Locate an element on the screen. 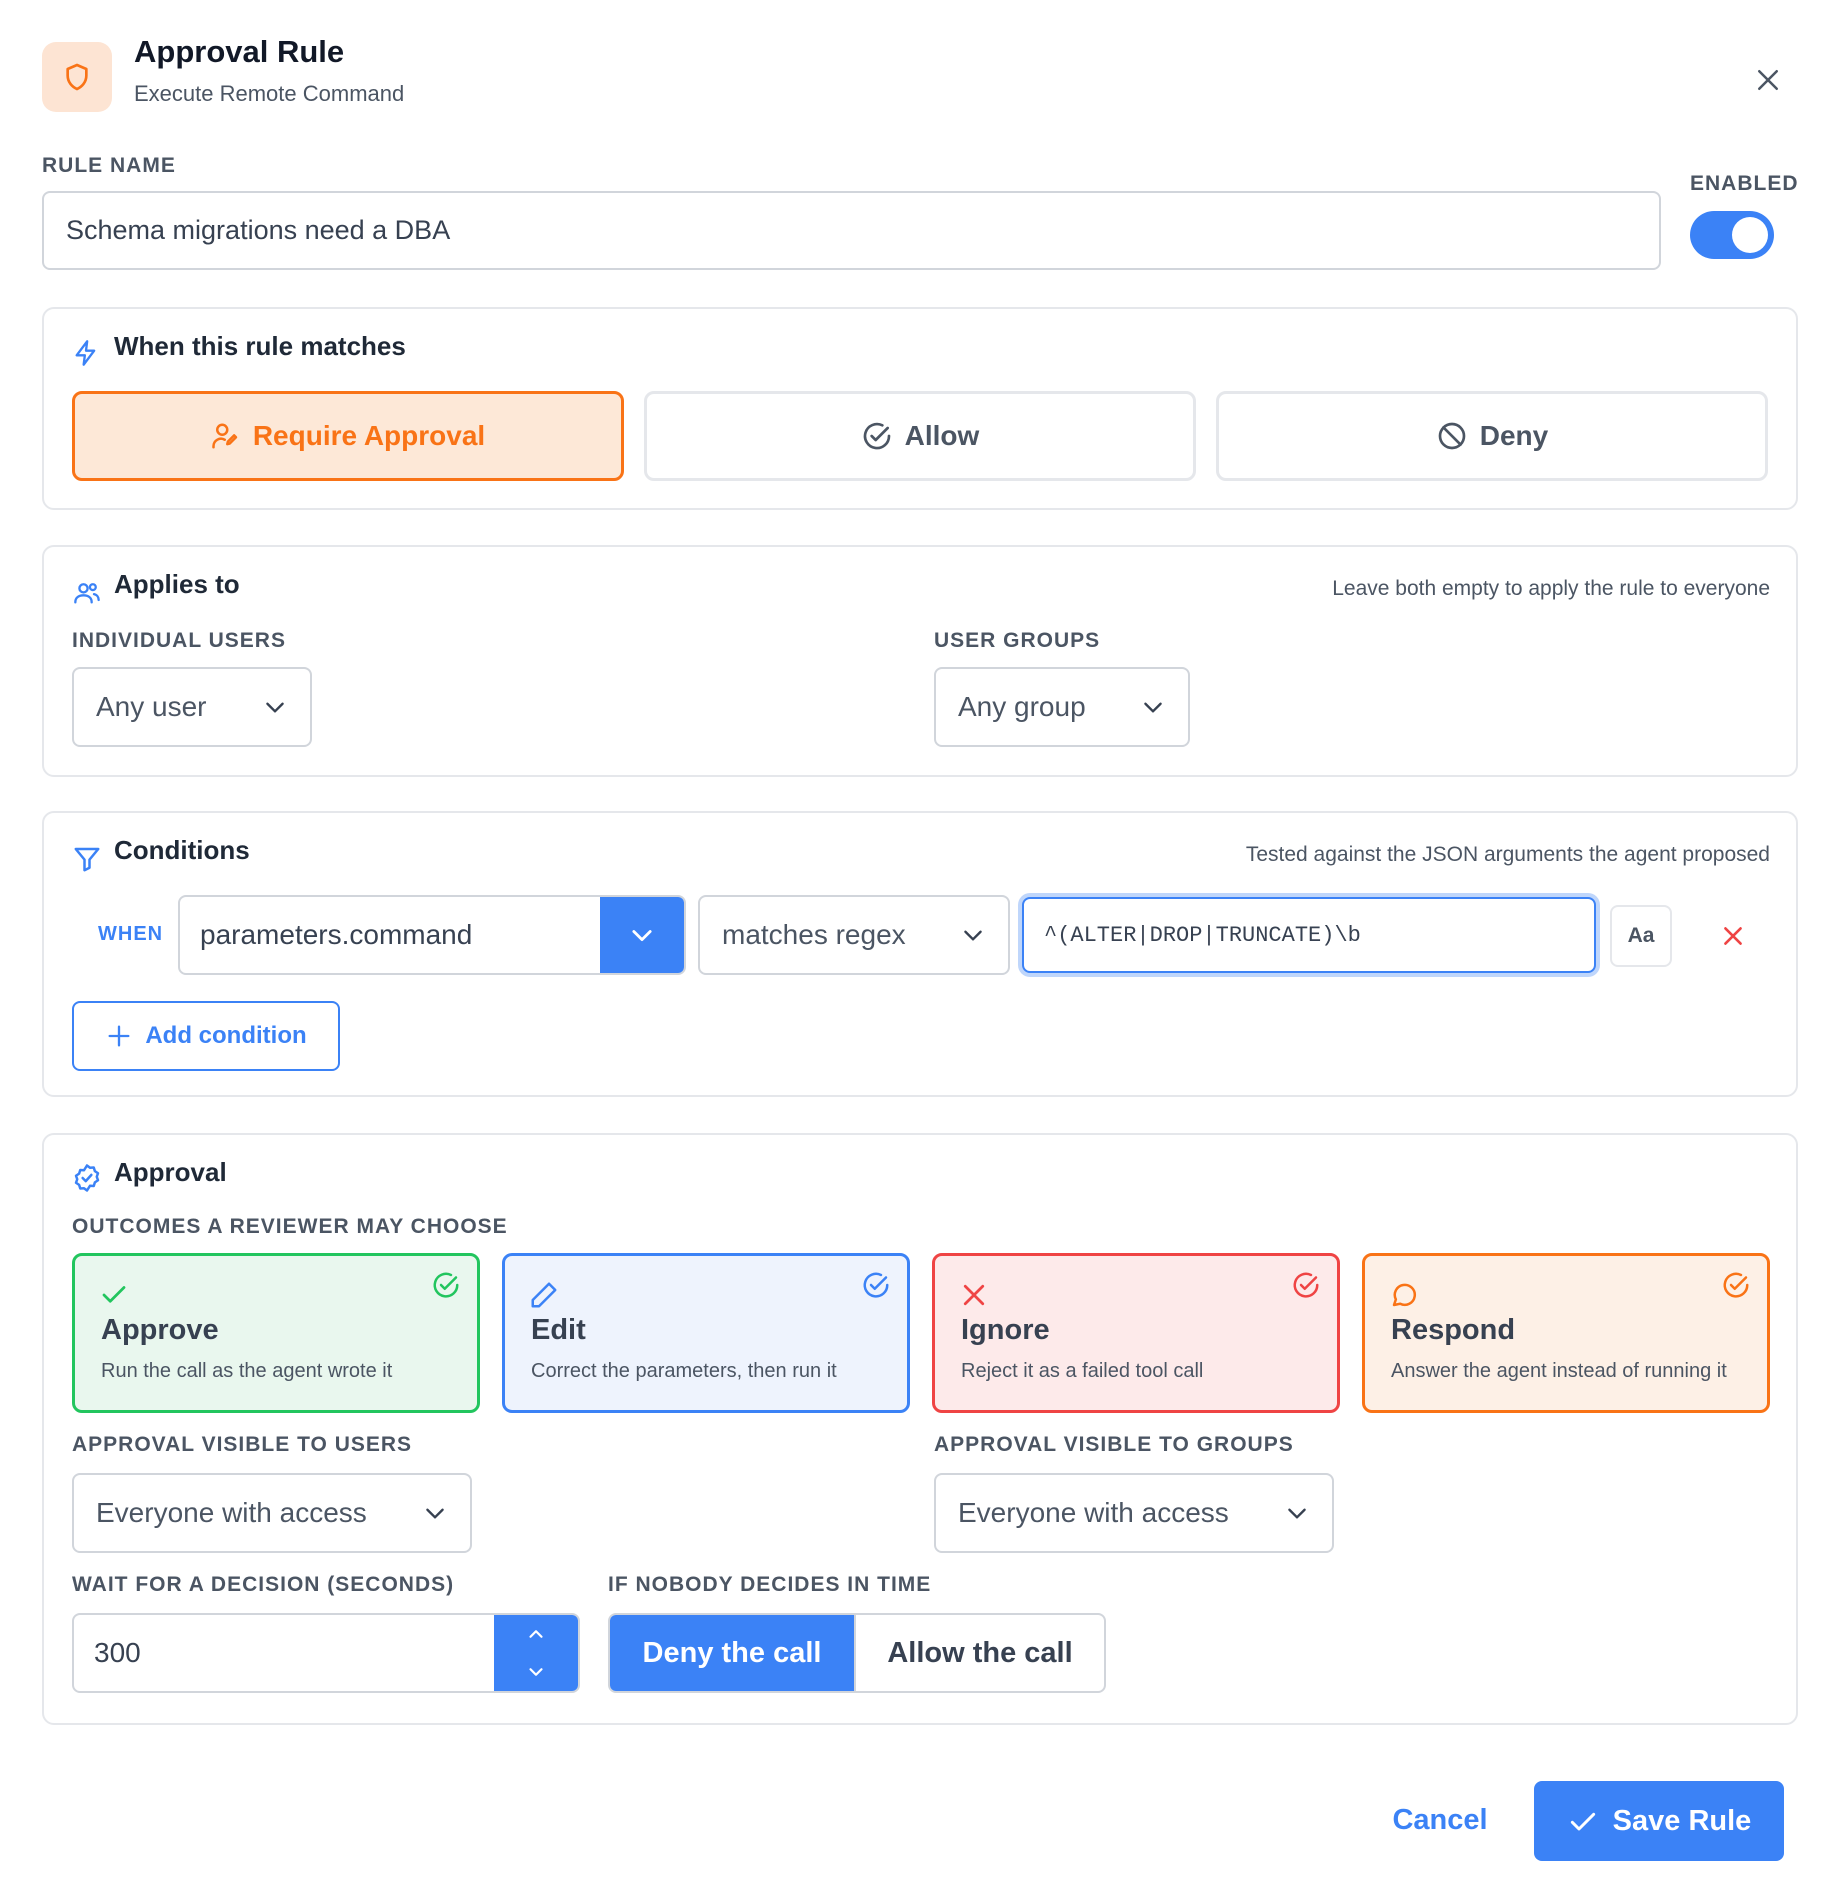  close-icon is located at coordinates (1768, 80).